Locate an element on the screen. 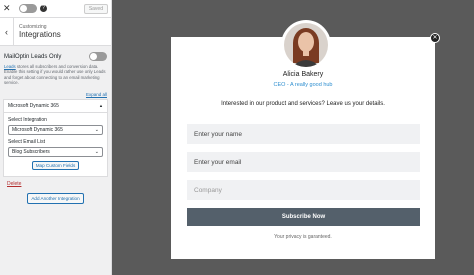 The image size is (474, 275). leads-only-row: MailOptin Leads Only is located at coordinates (55, 53).